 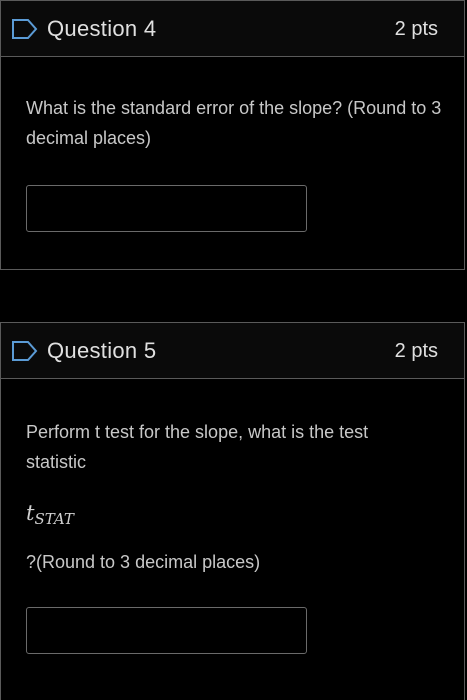 I want to click on question-prompt-rounding: ?(Round to 3 decimal places), so click(x=143, y=562).